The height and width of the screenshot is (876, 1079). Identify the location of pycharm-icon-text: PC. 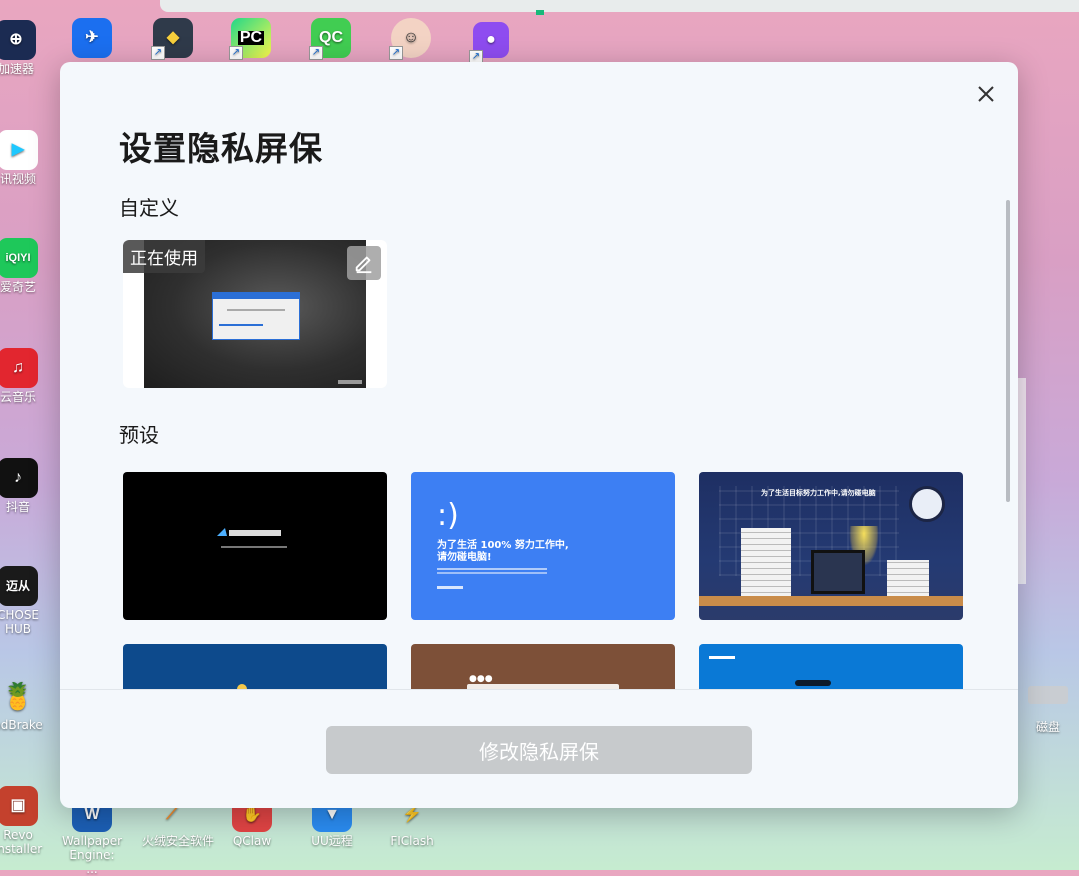
(251, 37).